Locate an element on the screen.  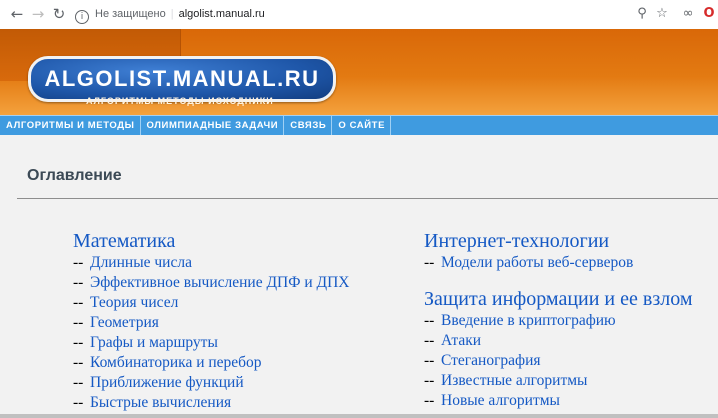
link-new-algorithms: Новые алгоритмы is located at coordinates (500, 400).